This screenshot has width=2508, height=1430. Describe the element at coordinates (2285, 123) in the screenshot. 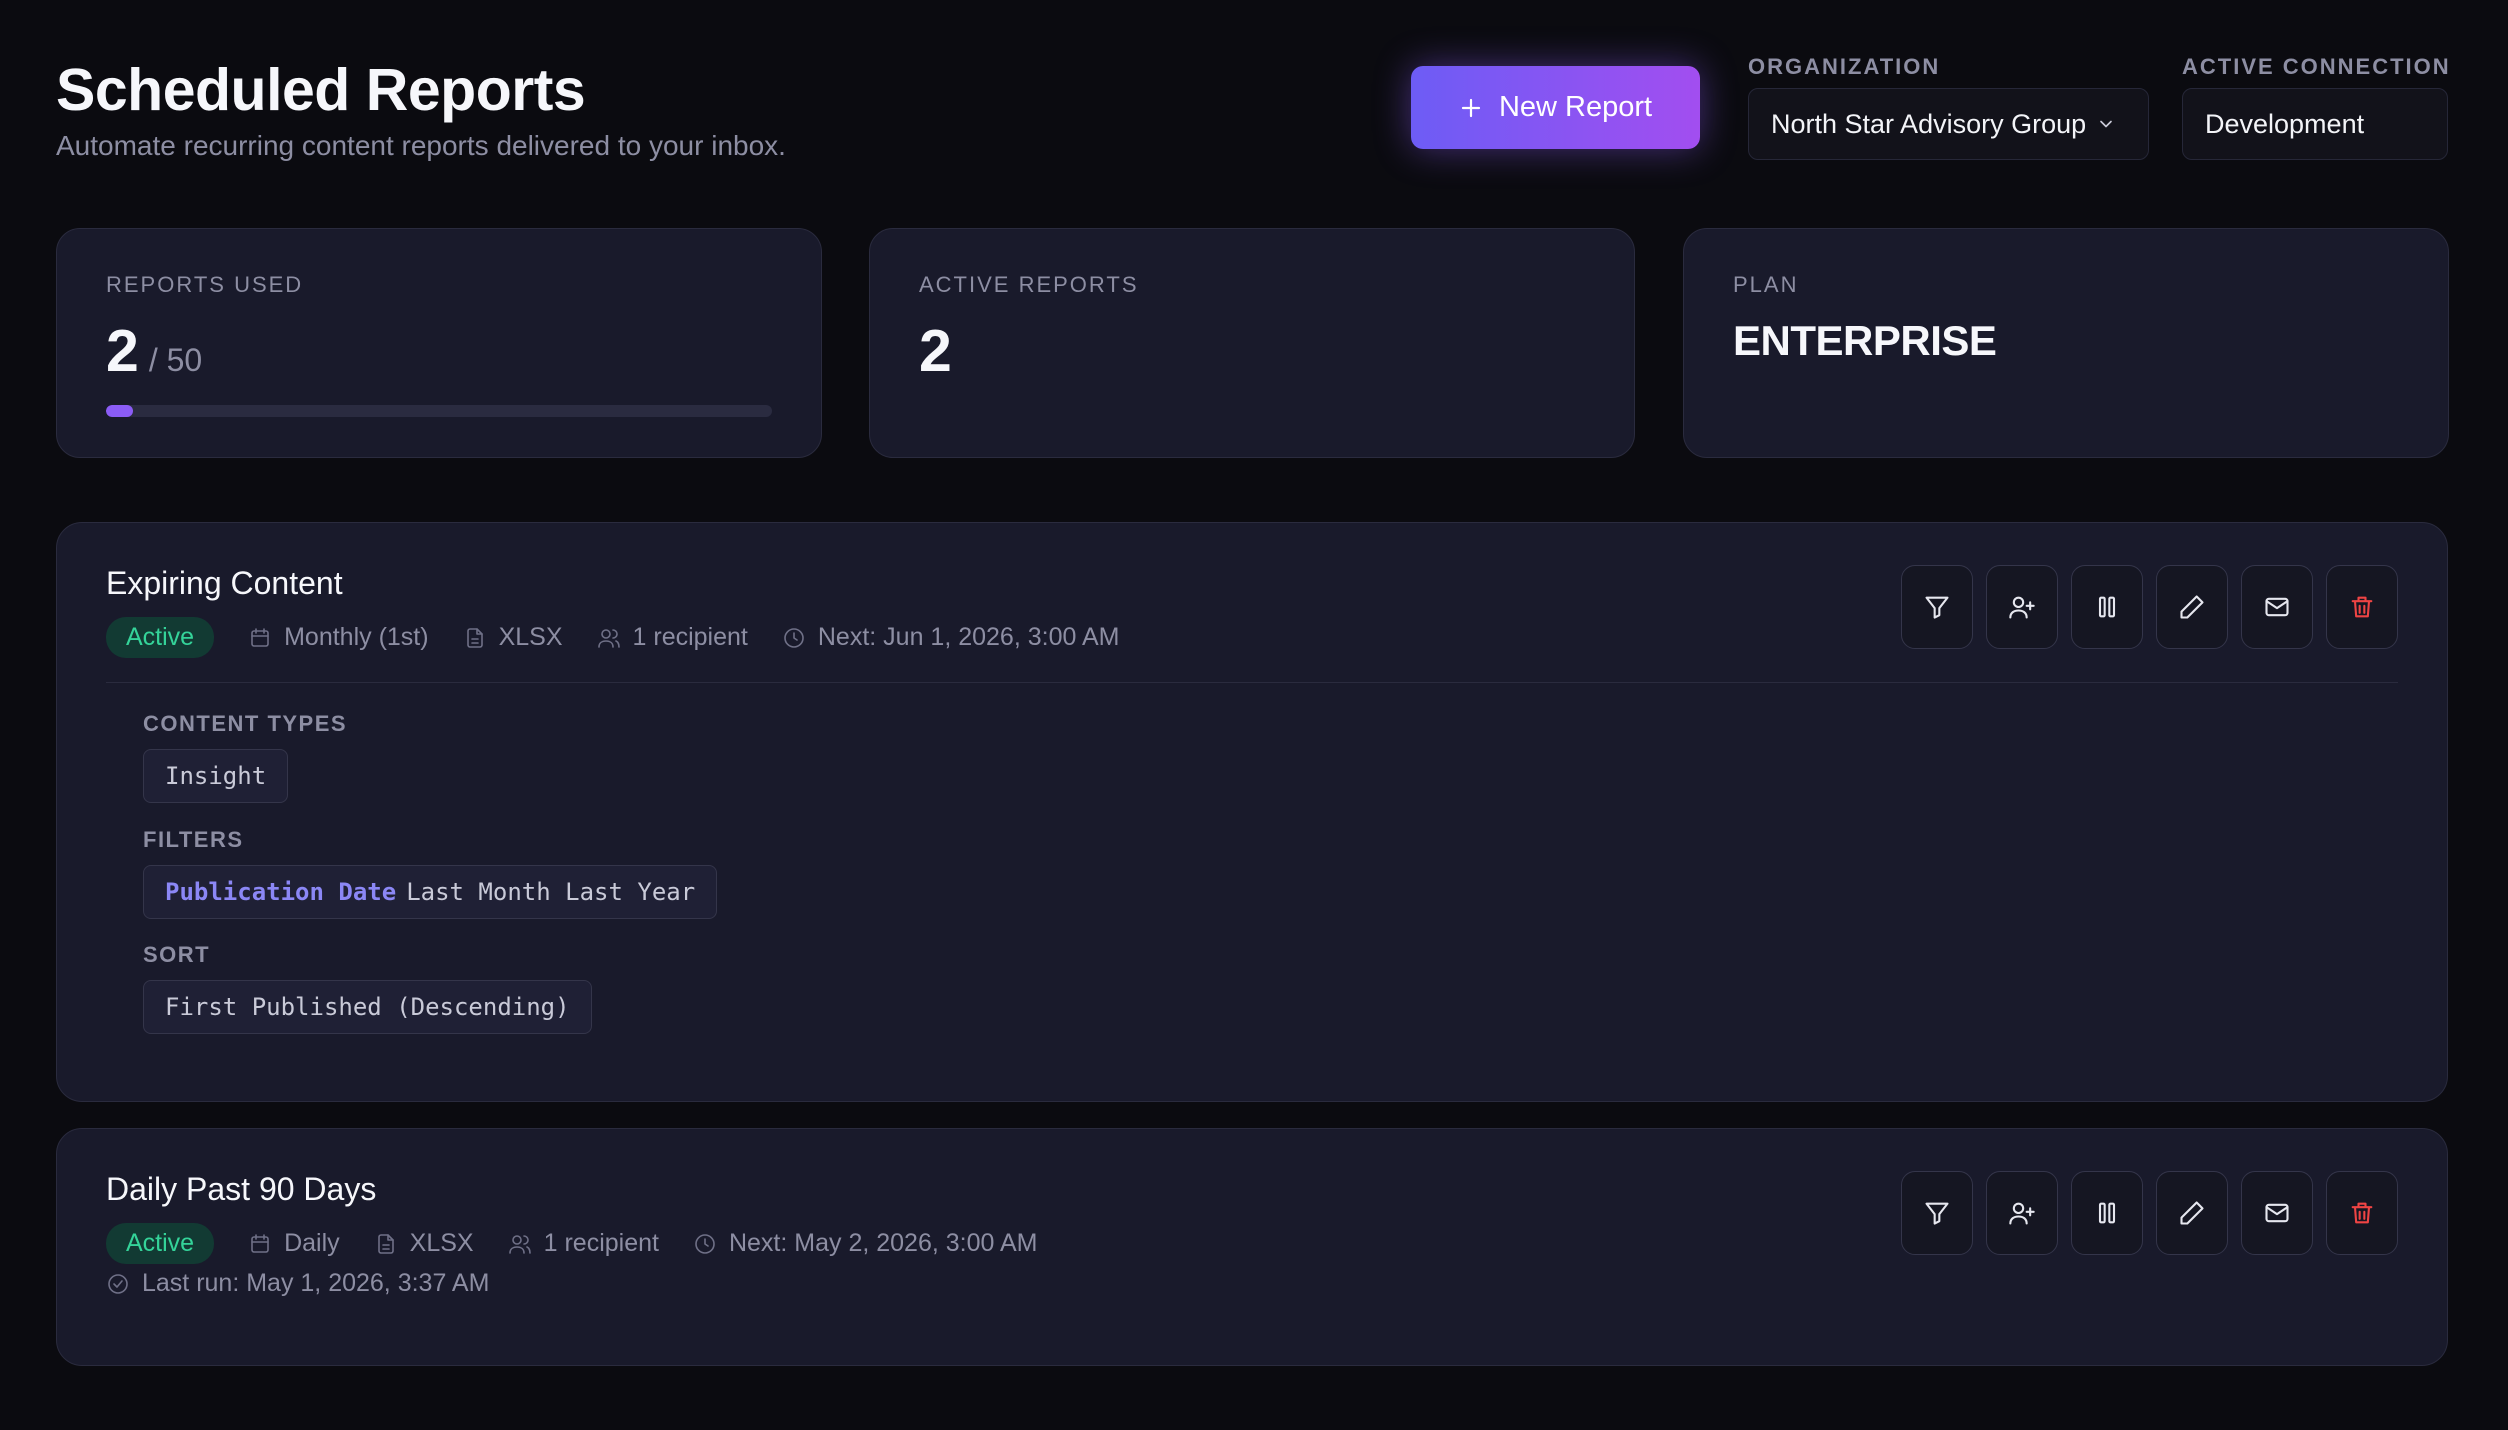

I see `connection-value: Development` at that location.